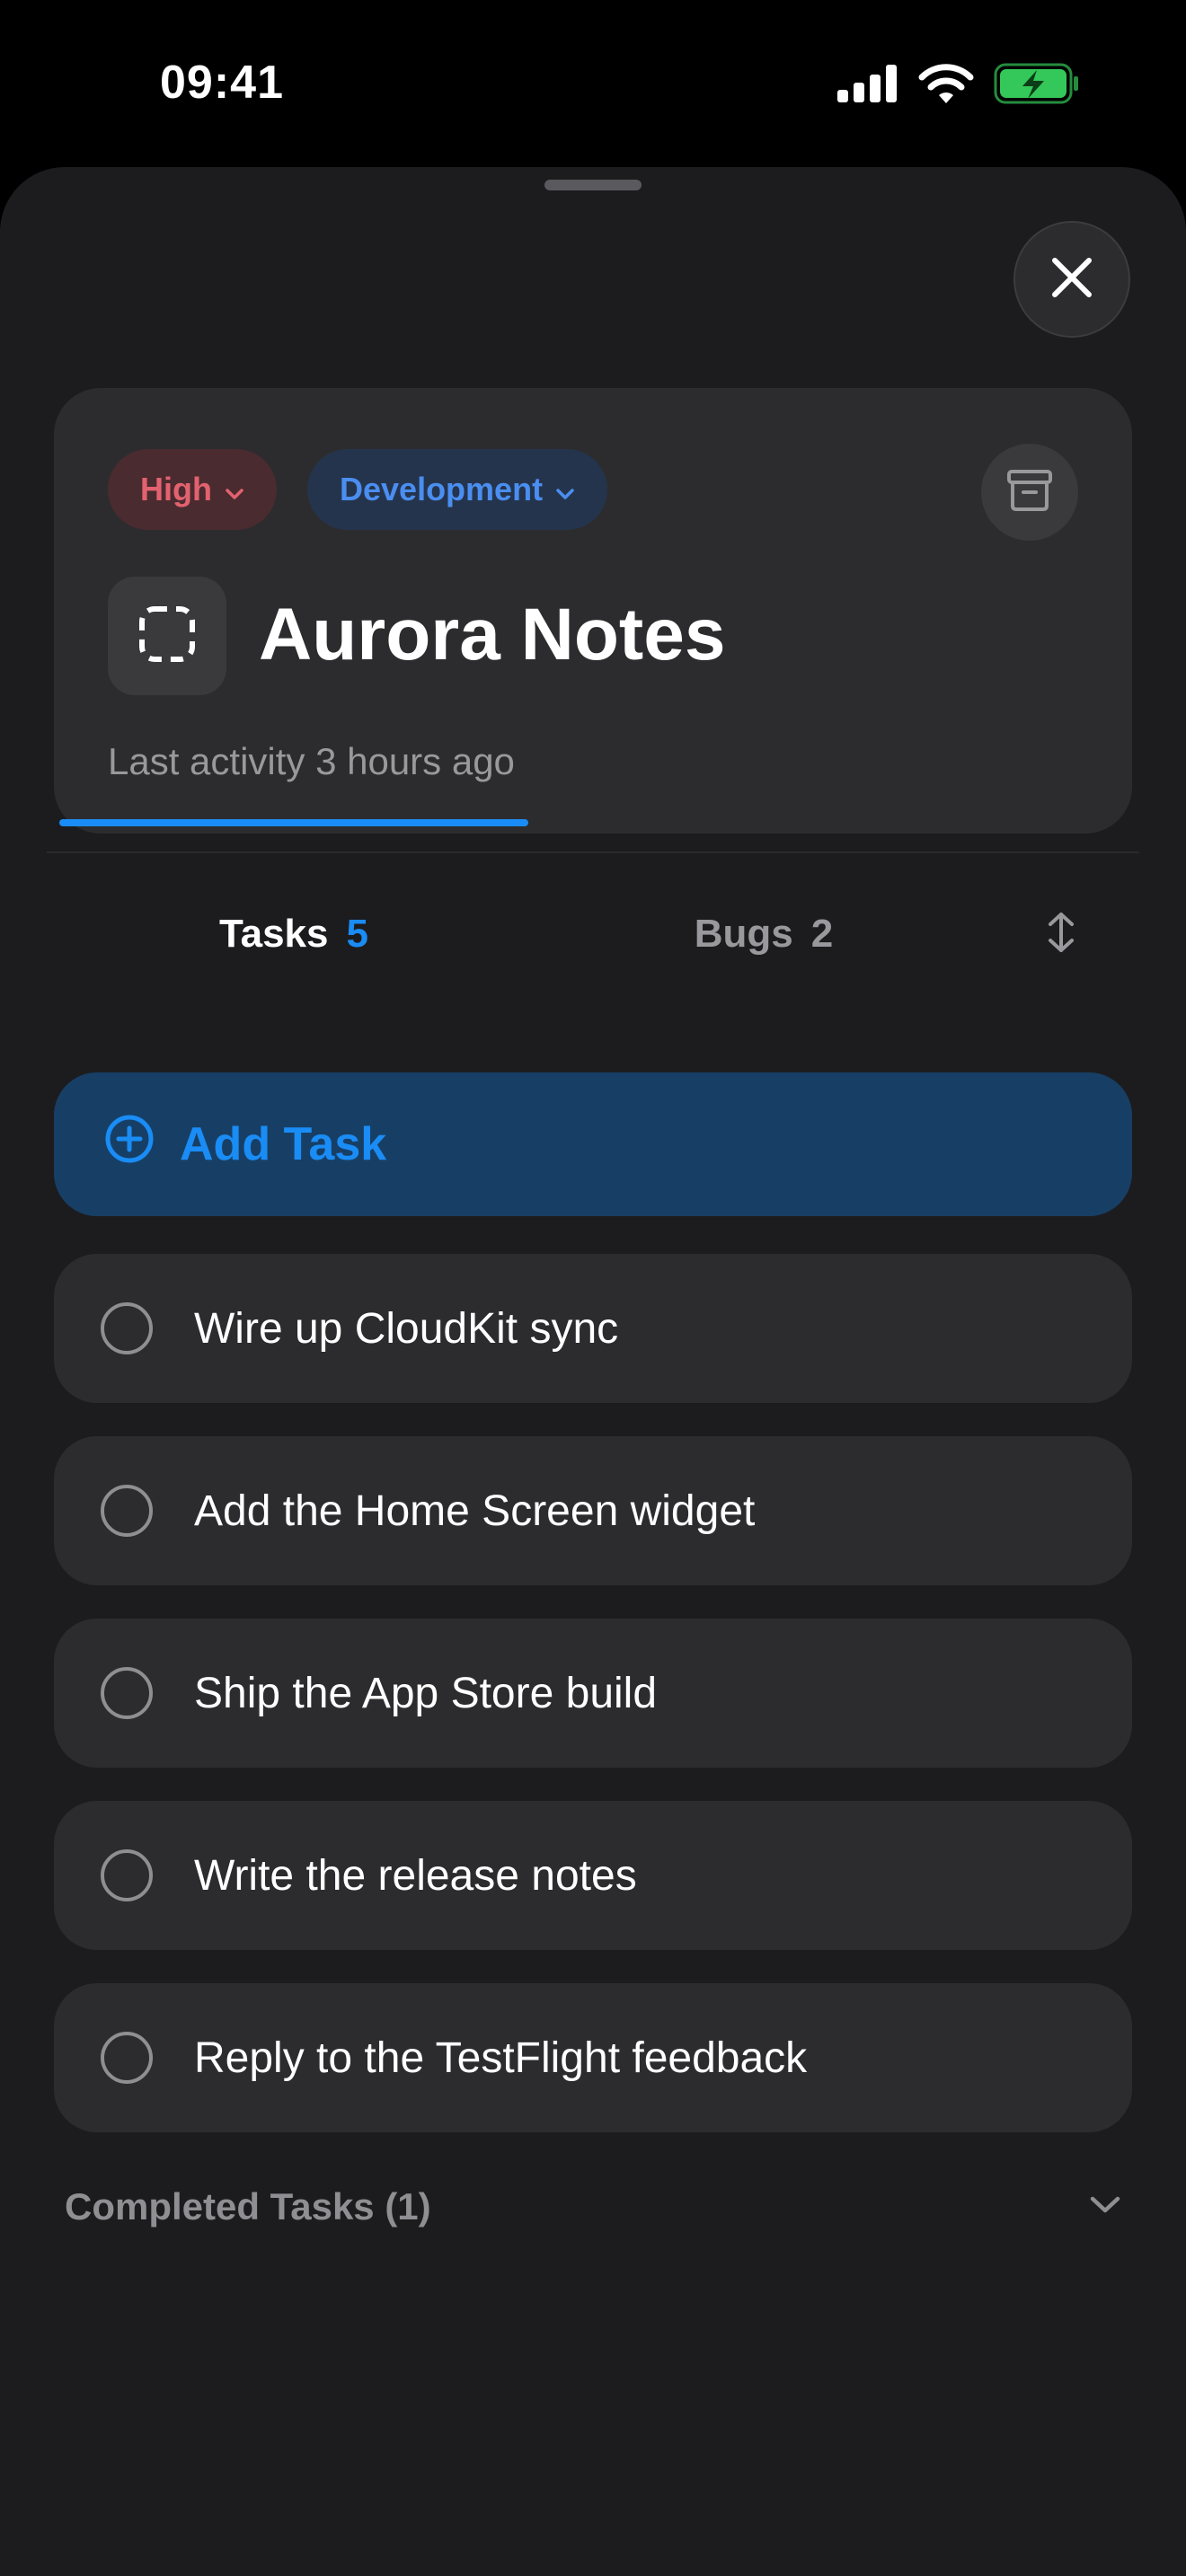 Image resolution: width=1186 pixels, height=2576 pixels. Describe the element at coordinates (426, 1693) in the screenshot. I see `task-title: Ship the App Store build` at that location.